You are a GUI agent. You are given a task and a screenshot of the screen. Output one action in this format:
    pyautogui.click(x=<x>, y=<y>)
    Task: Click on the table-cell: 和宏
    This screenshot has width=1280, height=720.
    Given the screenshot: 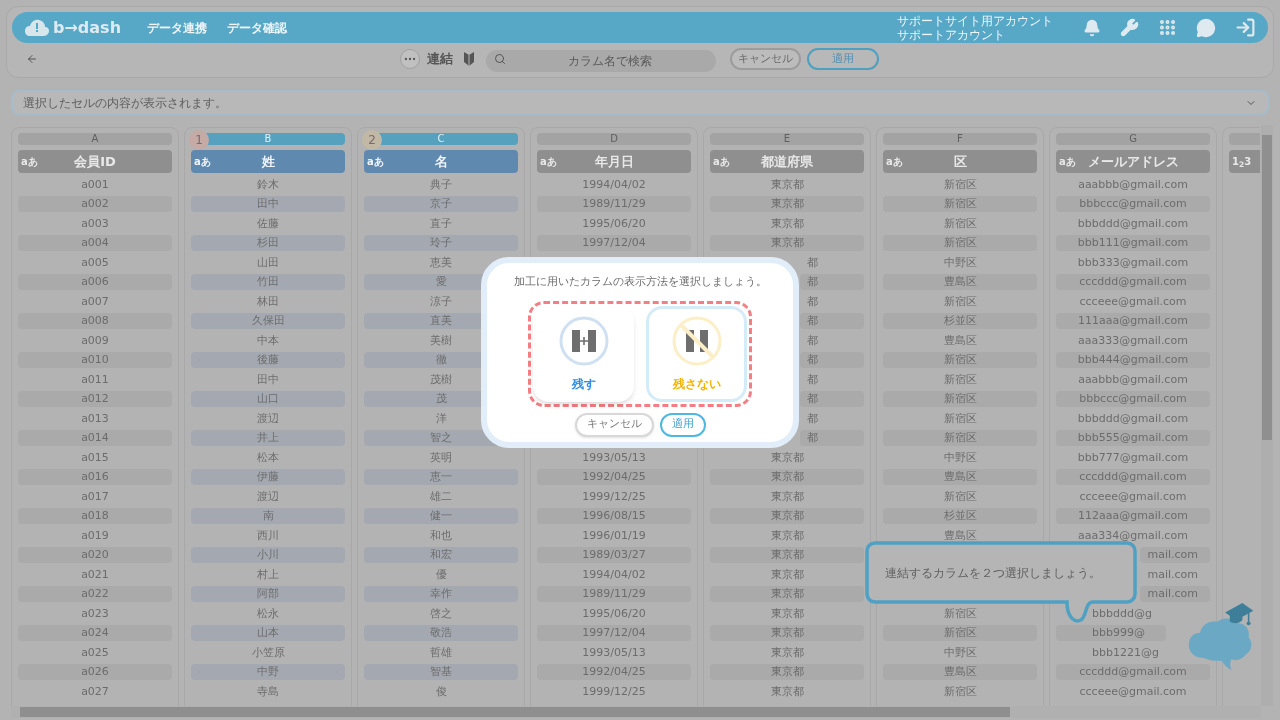 What is the action you would take?
    pyautogui.click(x=441, y=555)
    